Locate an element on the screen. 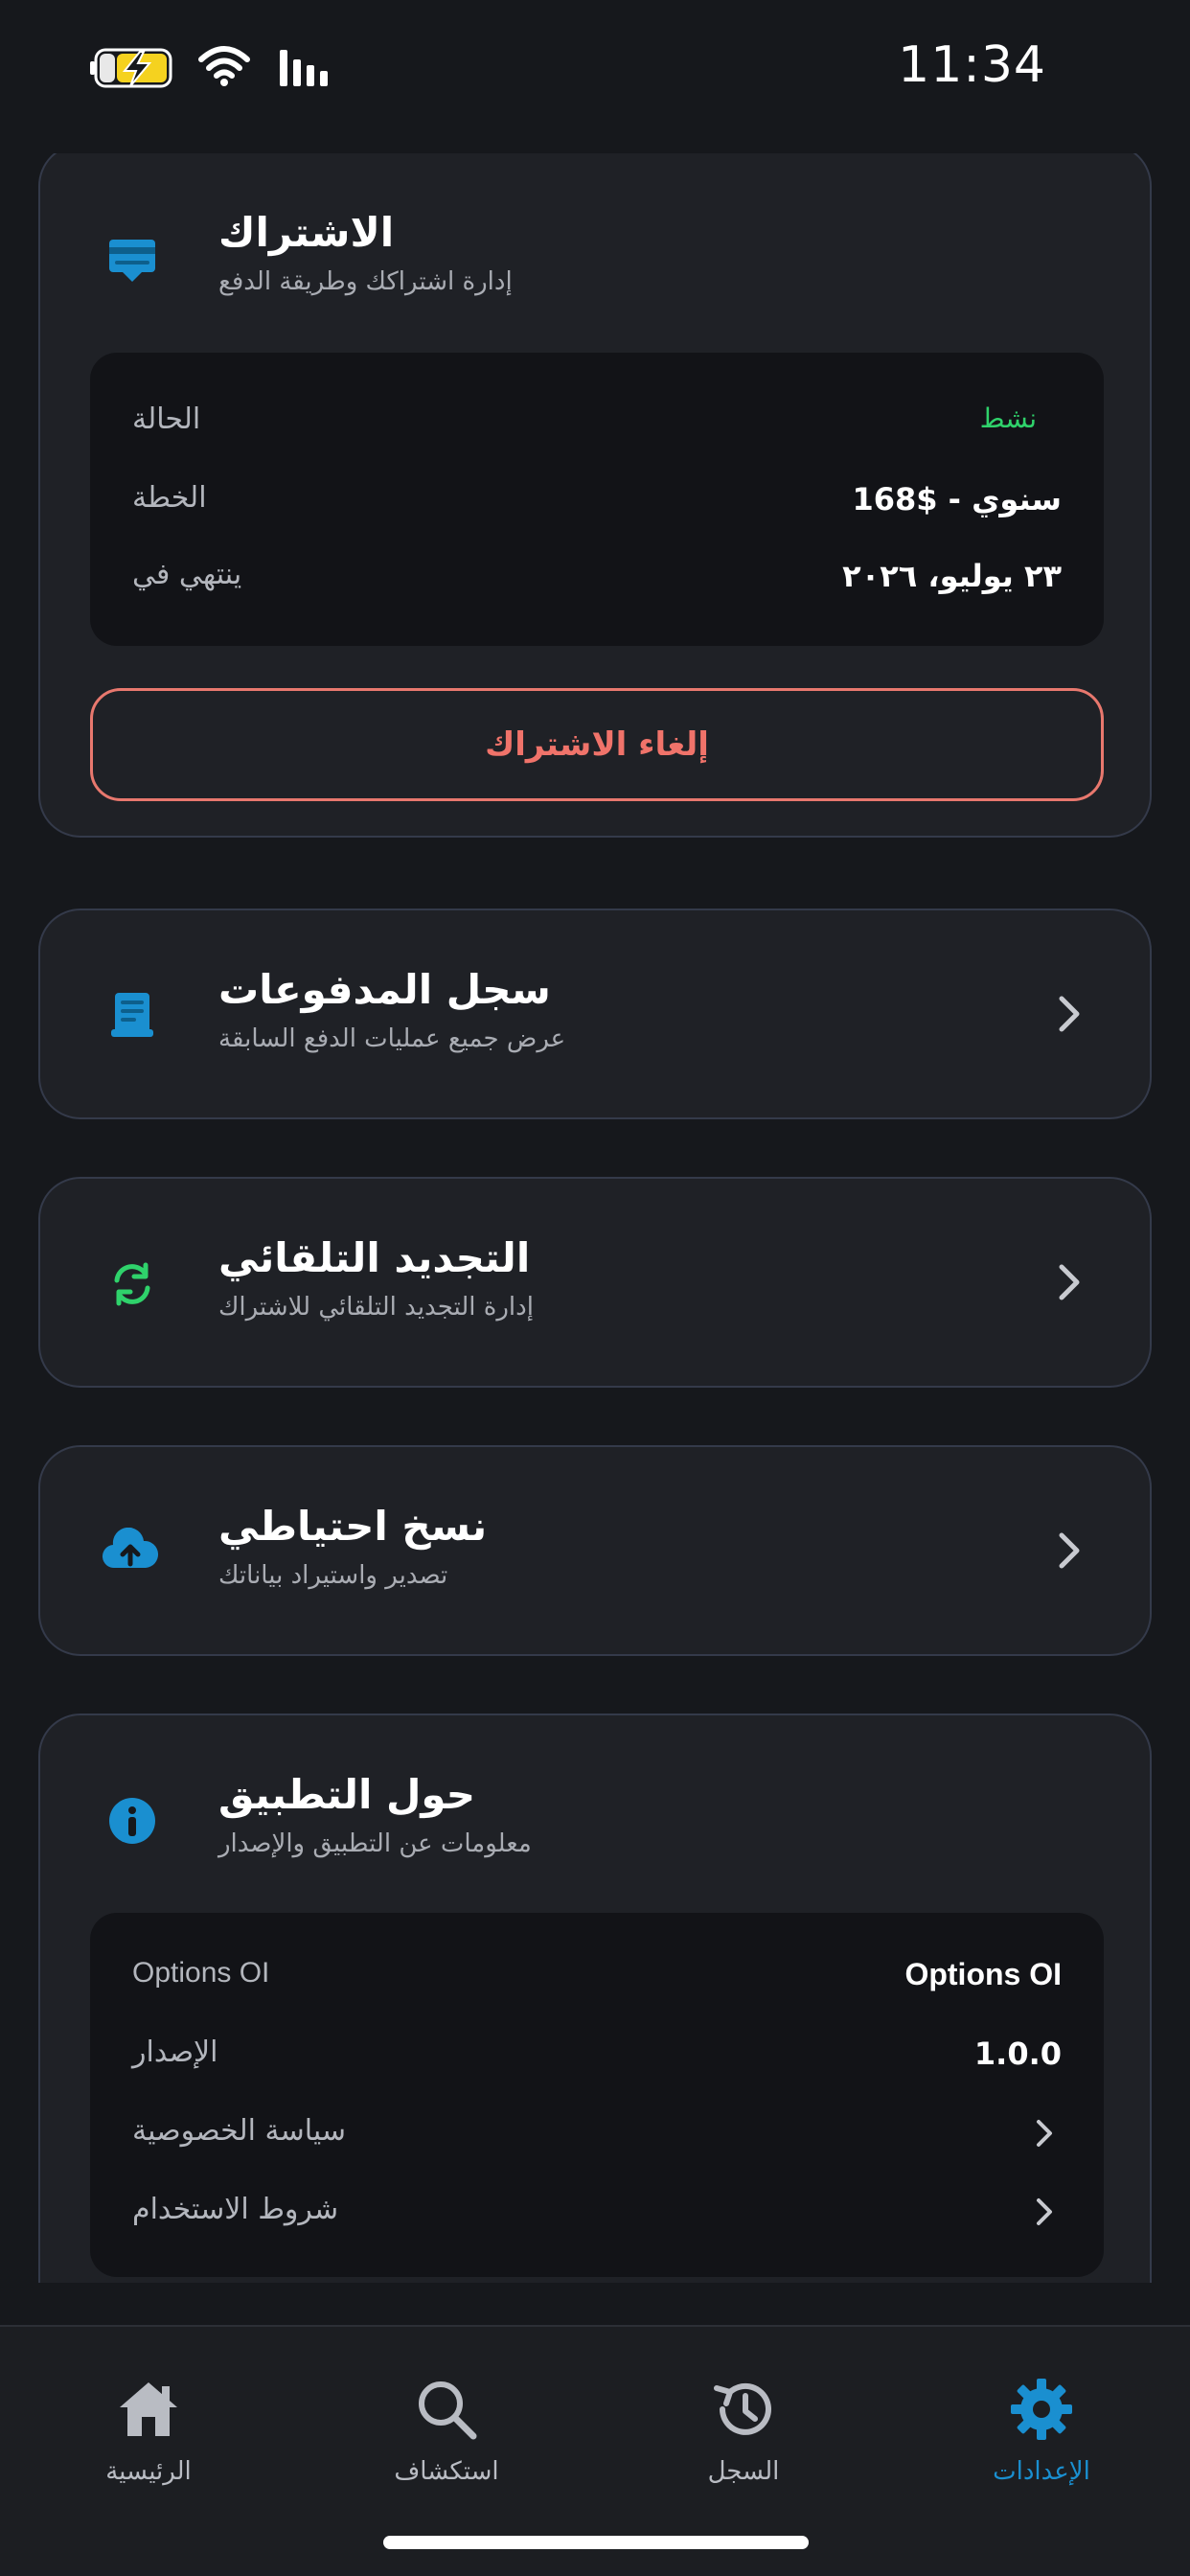  cancel-subscription-button: إلغاء الاشتراك is located at coordinates (597, 744).